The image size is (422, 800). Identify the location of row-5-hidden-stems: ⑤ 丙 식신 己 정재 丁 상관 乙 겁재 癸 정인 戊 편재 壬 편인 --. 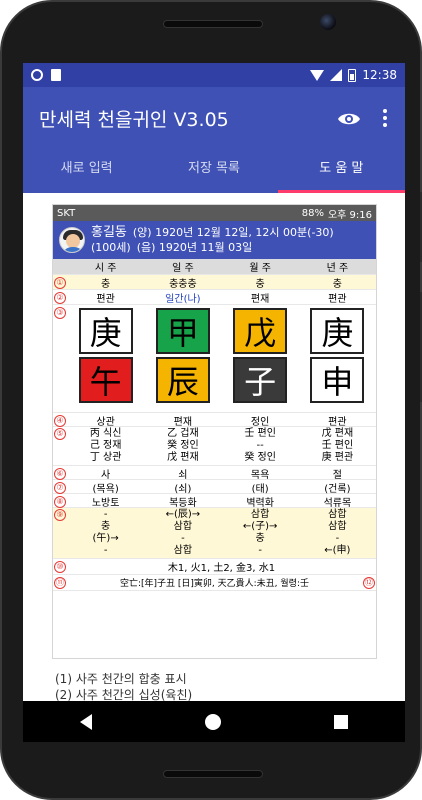
(214, 446).